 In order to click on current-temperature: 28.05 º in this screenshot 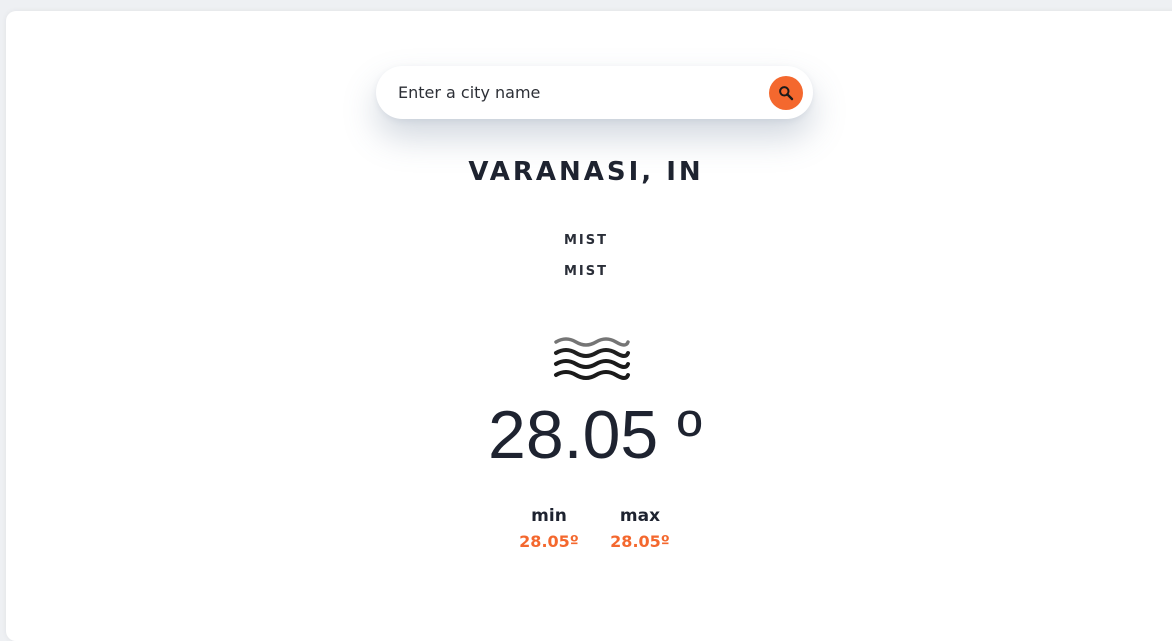, I will do `click(595, 435)`.